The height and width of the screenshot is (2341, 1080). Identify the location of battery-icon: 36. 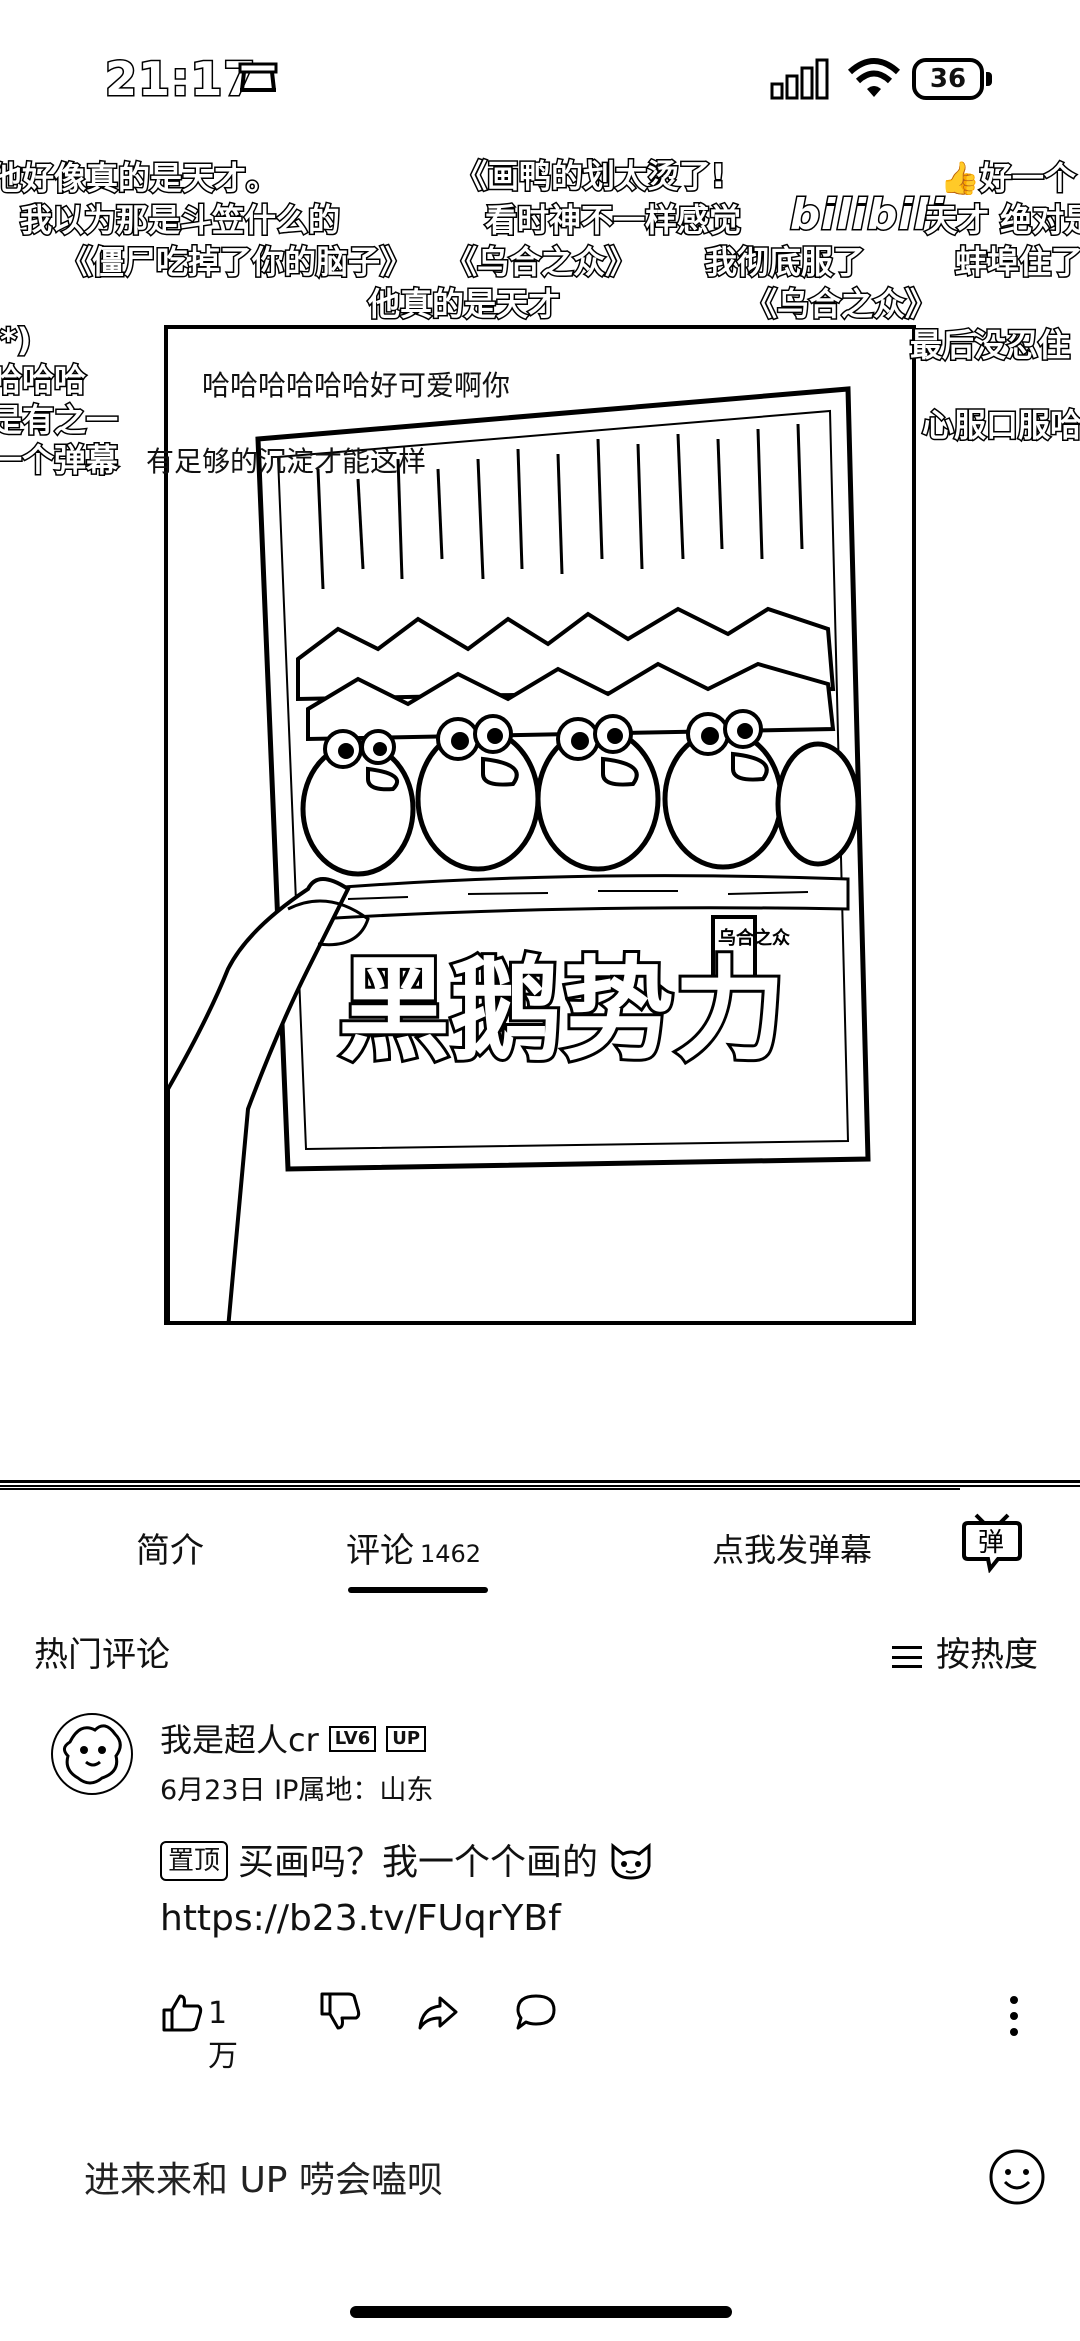
(952, 79).